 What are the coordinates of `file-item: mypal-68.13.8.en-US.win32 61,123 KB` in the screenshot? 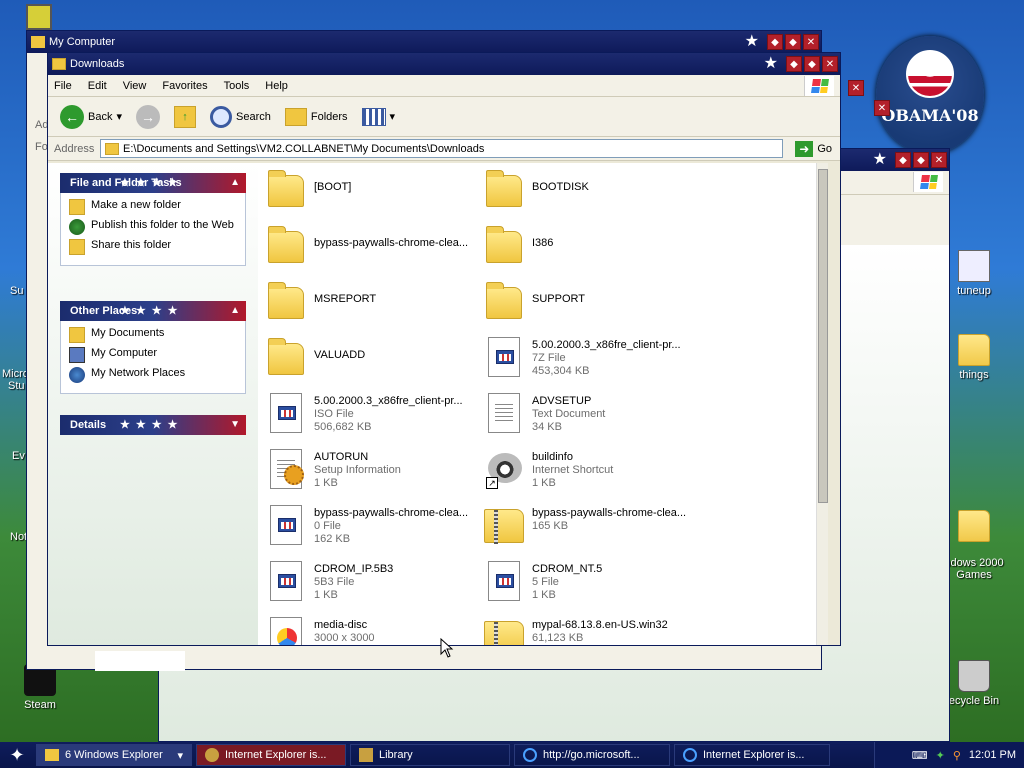 It's located at (589, 631).